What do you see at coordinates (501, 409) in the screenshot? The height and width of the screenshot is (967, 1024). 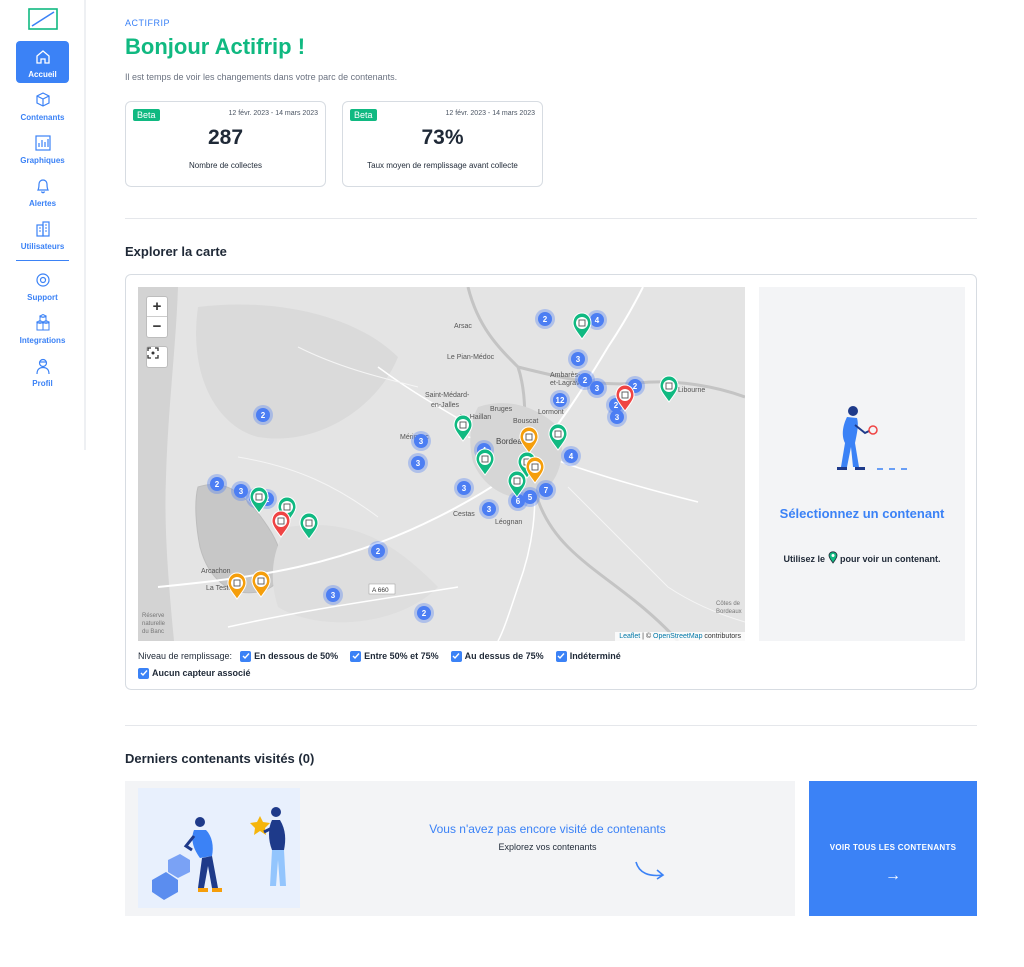 I see `svg-text: Bruges` at bounding box center [501, 409].